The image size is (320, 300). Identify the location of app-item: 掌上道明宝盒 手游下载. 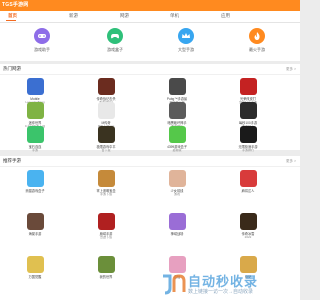
(106, 183).